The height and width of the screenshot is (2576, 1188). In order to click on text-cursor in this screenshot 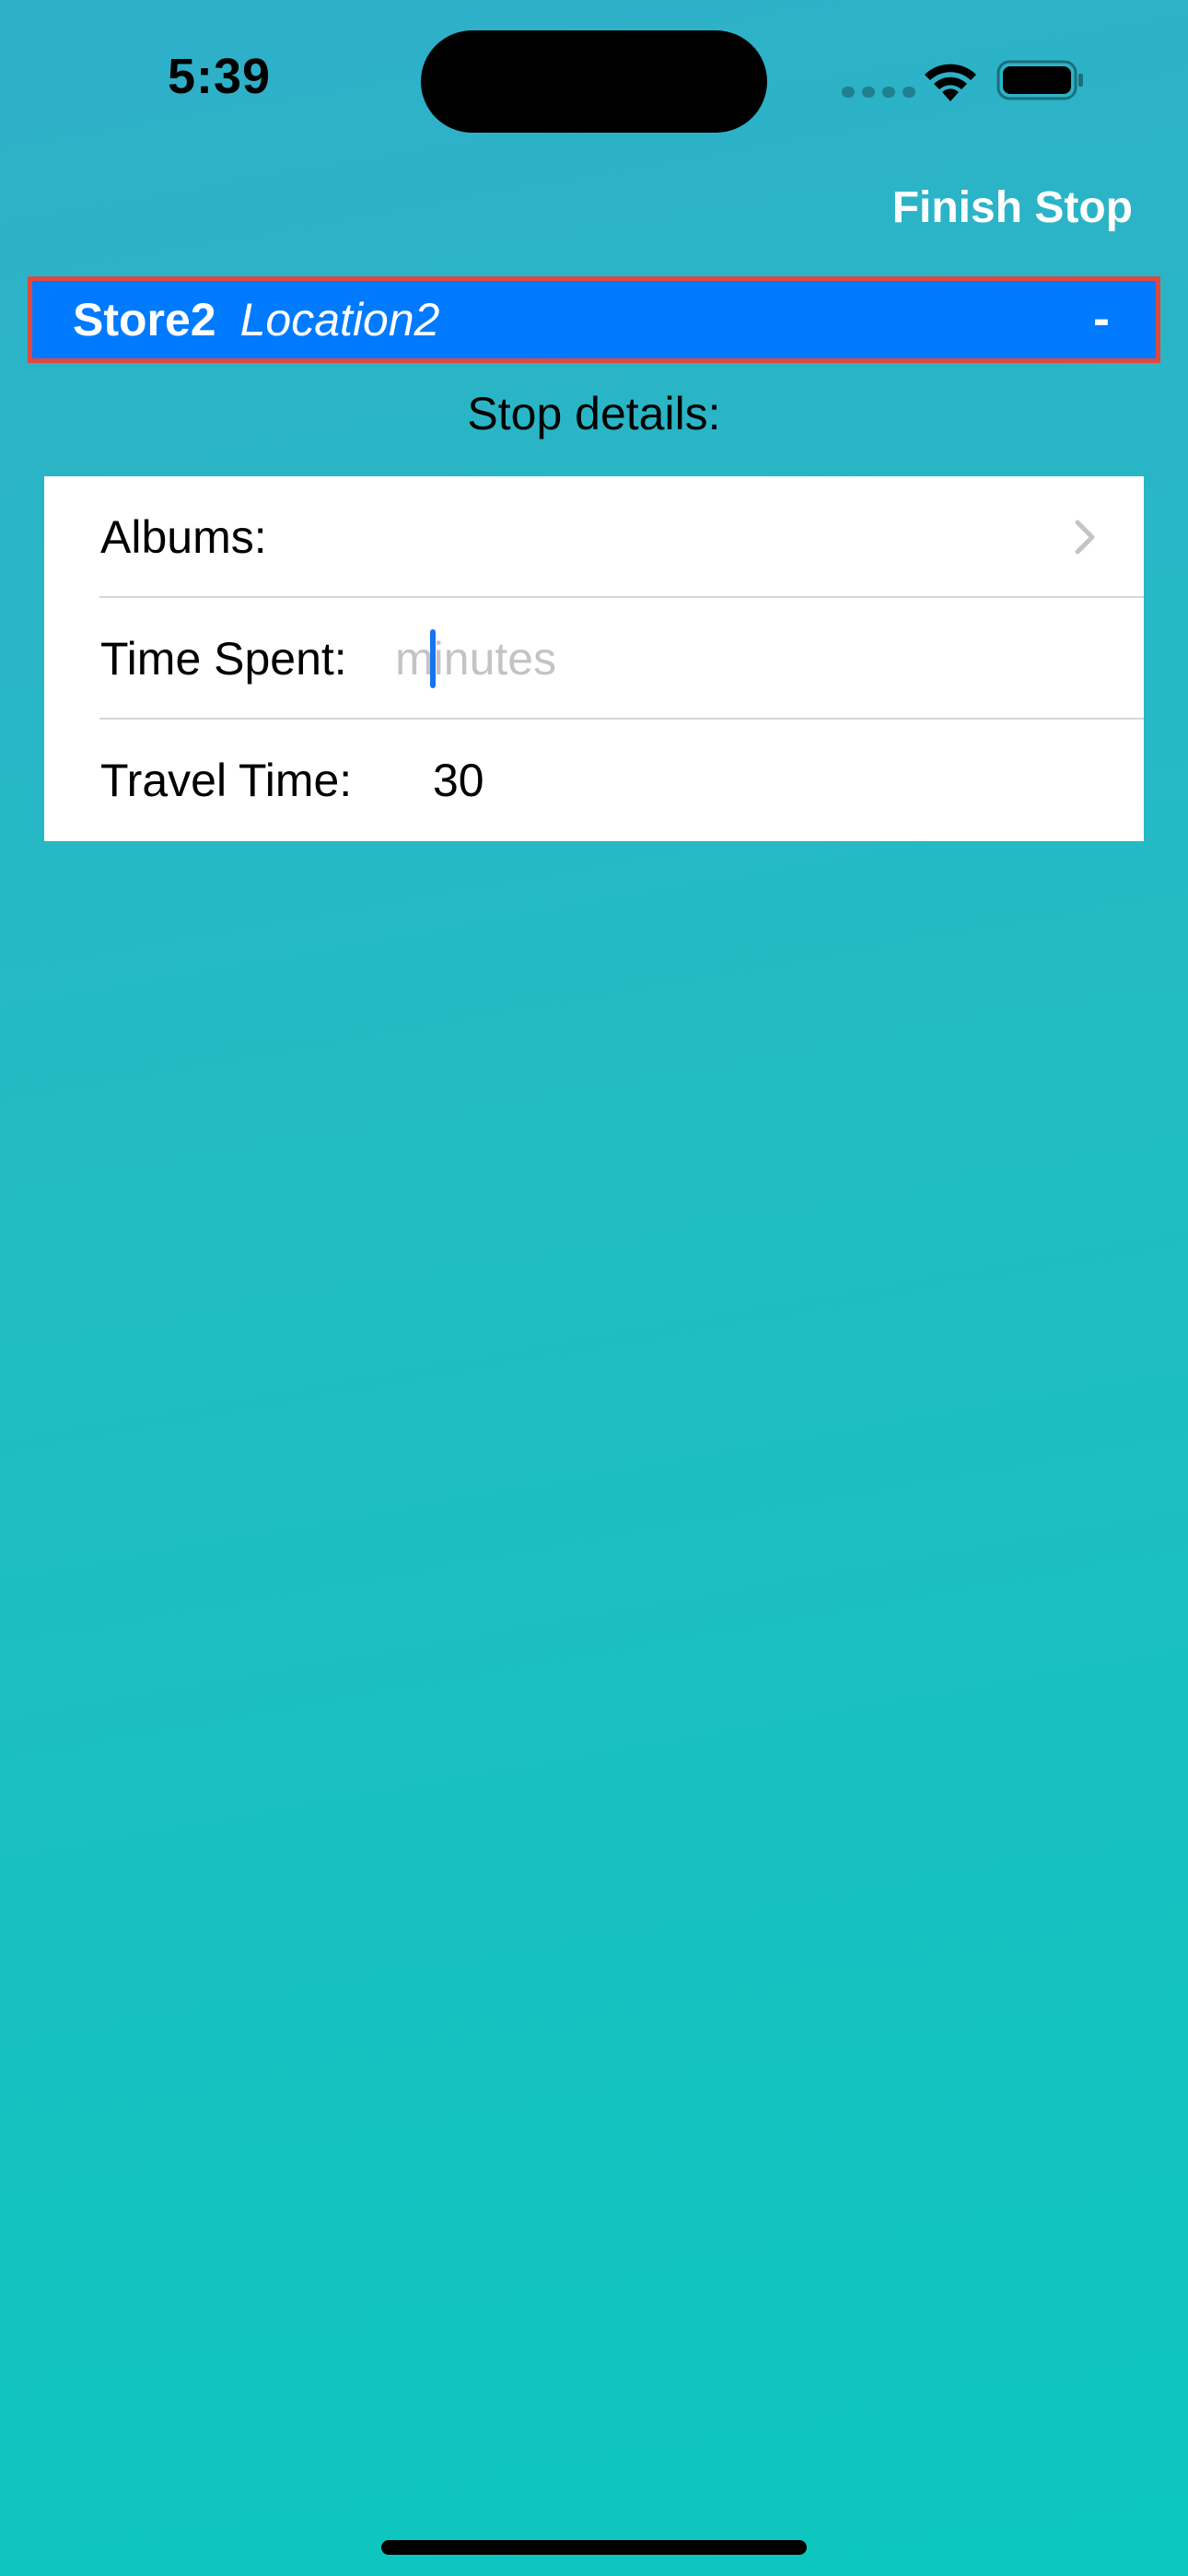, I will do `click(433, 658)`.